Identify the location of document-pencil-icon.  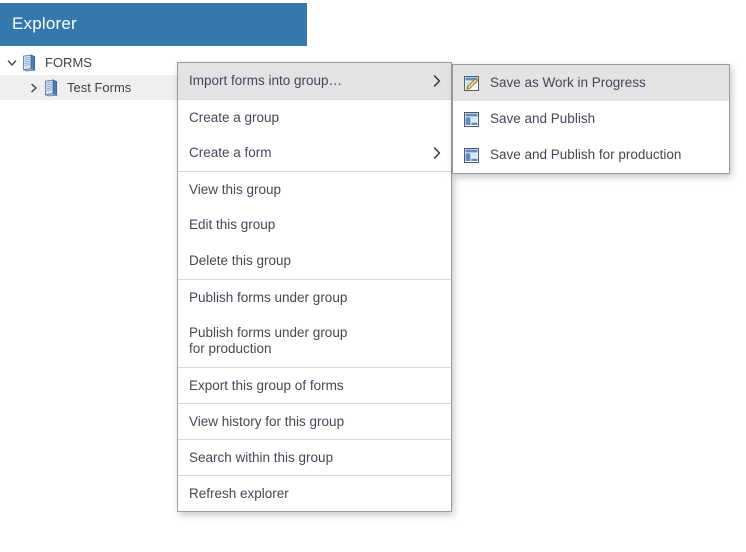
(471, 83).